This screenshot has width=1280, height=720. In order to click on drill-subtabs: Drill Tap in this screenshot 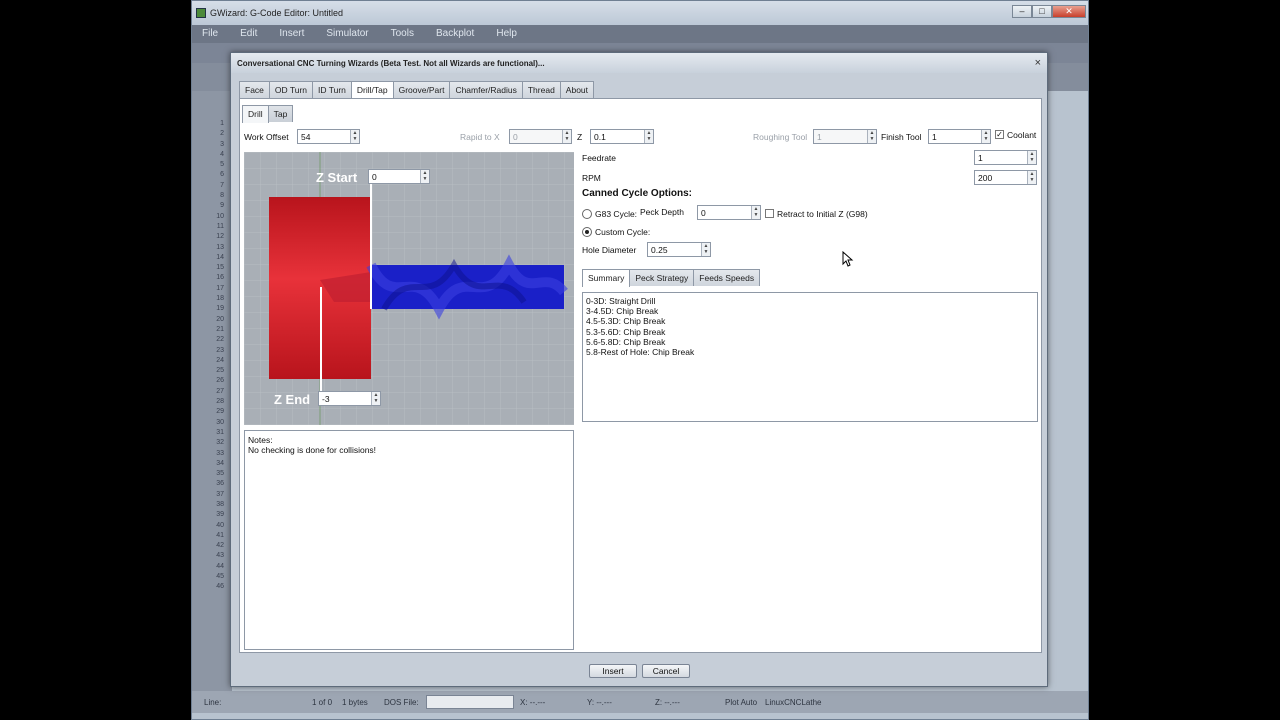, I will do `click(268, 114)`.